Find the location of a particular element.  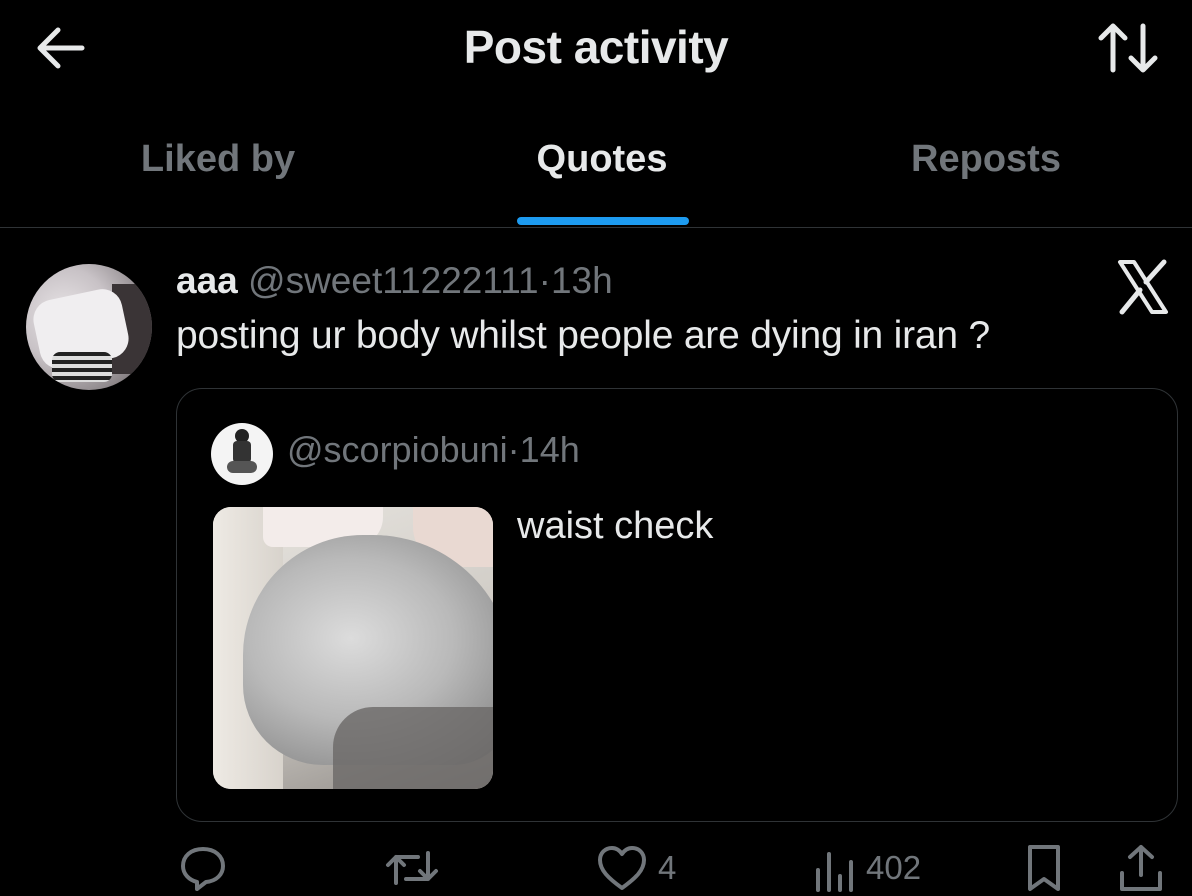

quoted-time: 14h is located at coordinates (549, 449).